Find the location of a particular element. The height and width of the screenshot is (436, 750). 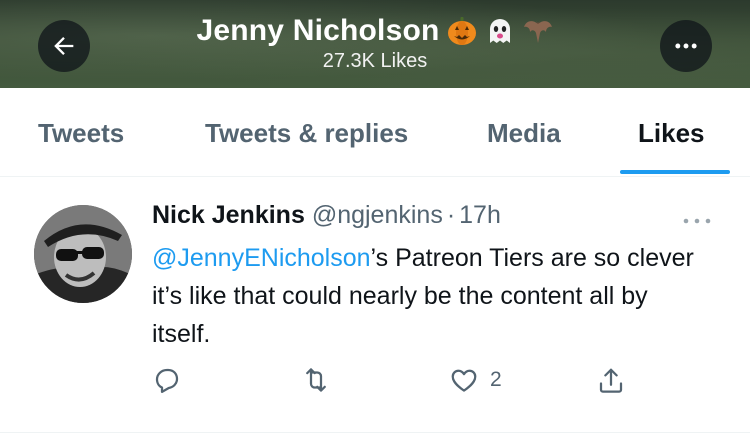

like-button: 2 is located at coordinates (475, 380).